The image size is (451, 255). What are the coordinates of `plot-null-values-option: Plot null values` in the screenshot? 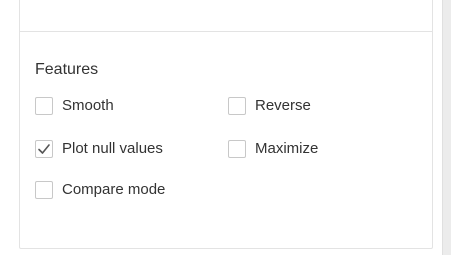 It's located at (99, 149).